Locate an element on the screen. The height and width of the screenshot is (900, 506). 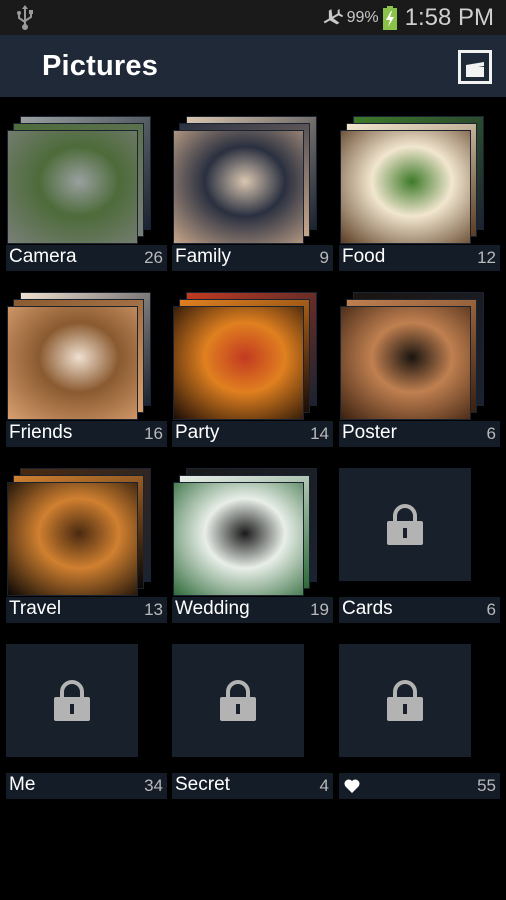
album-label-bar: Family 9 is located at coordinates (252, 258).